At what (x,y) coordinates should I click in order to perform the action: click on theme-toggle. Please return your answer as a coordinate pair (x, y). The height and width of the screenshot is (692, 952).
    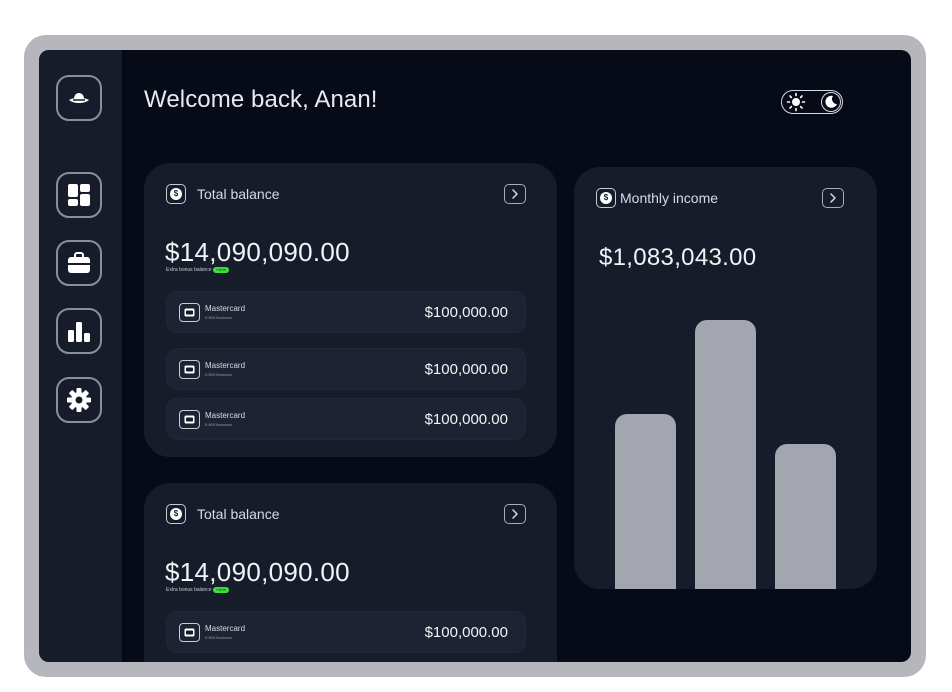
    Looking at the image, I should click on (812, 102).